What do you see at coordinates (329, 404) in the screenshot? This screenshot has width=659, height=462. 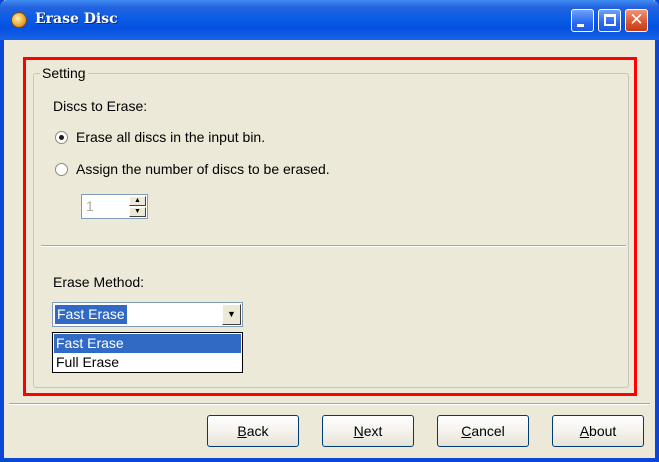 I see `button-bar-divider` at bounding box center [329, 404].